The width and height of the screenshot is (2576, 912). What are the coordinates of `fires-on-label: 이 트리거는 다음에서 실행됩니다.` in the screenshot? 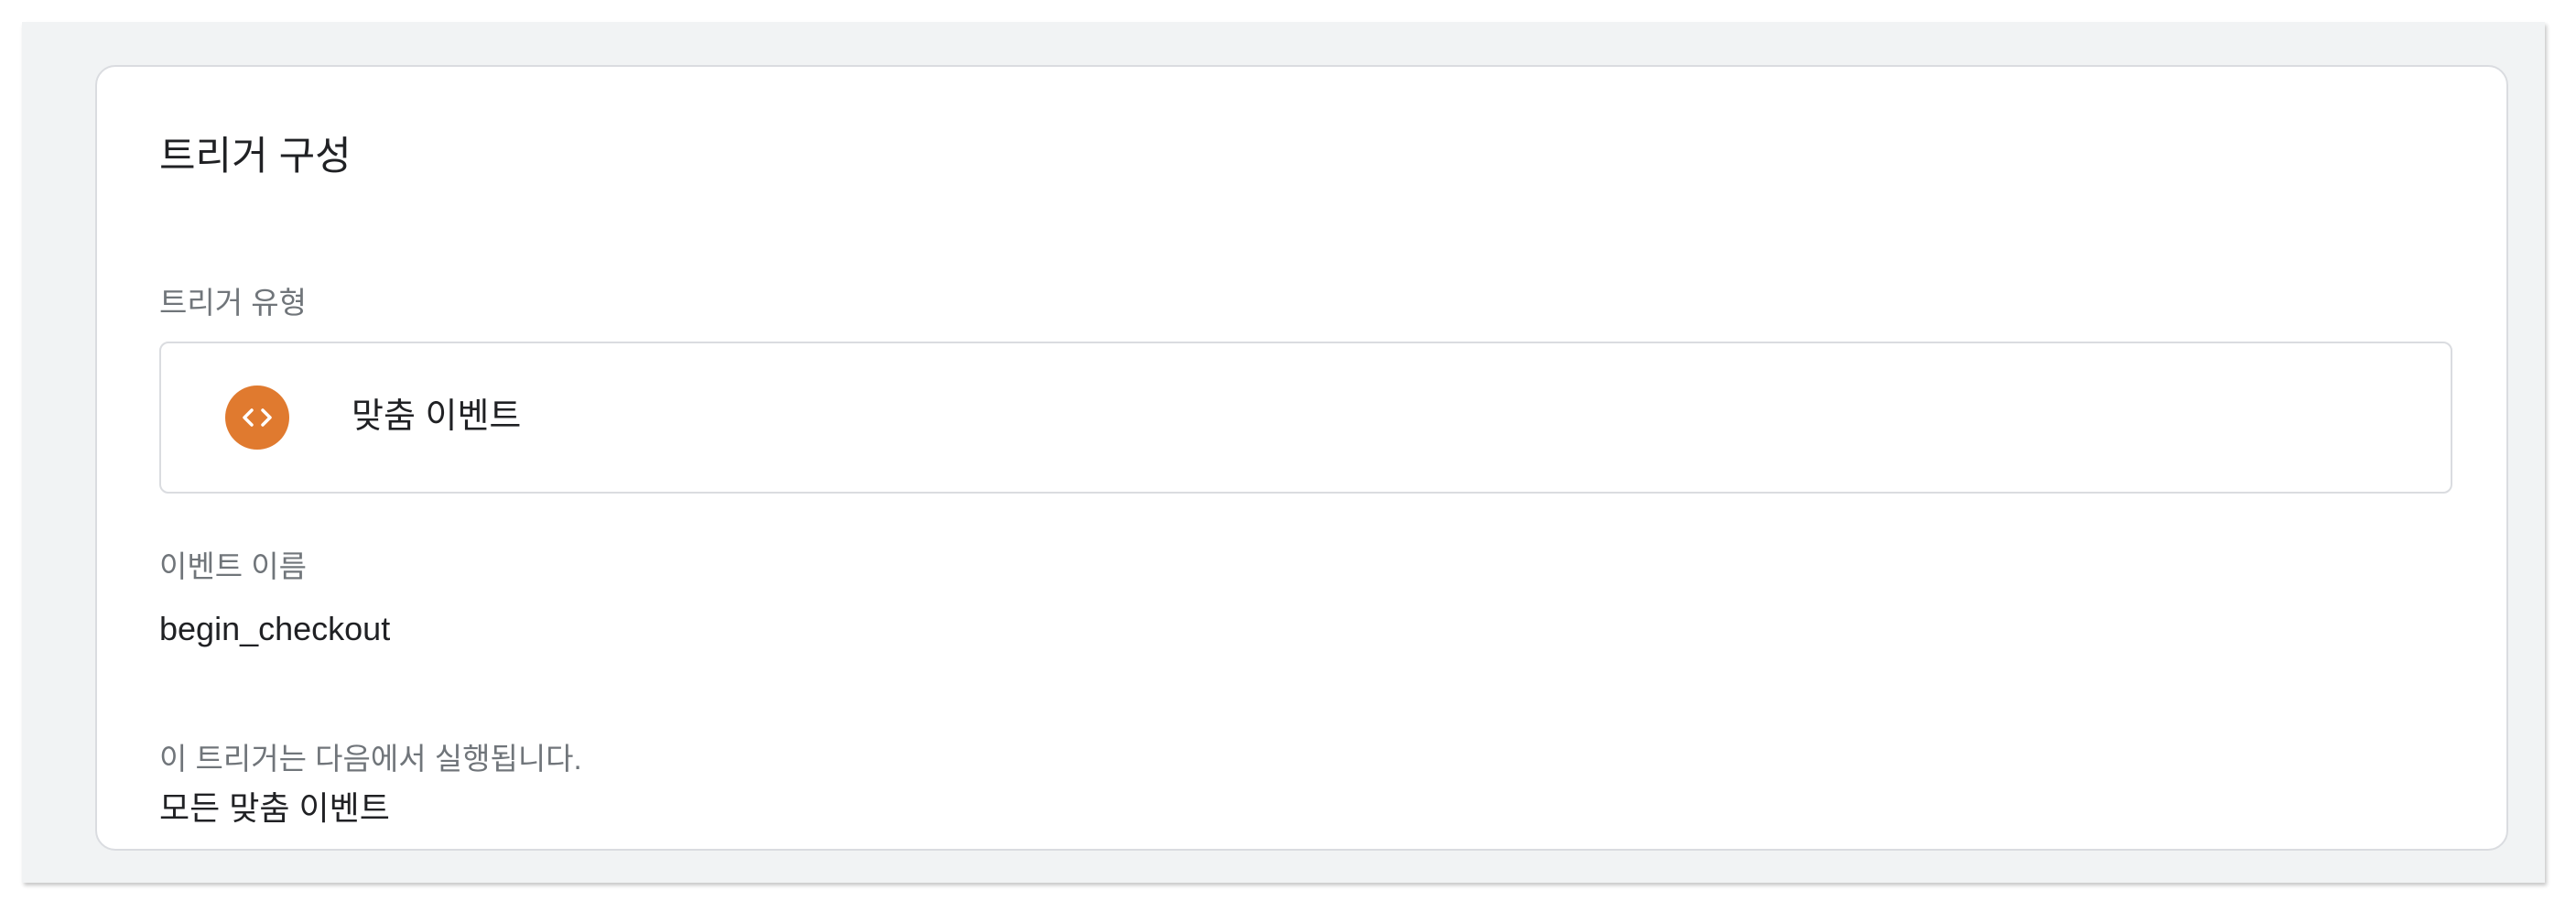 It's located at (371, 759).